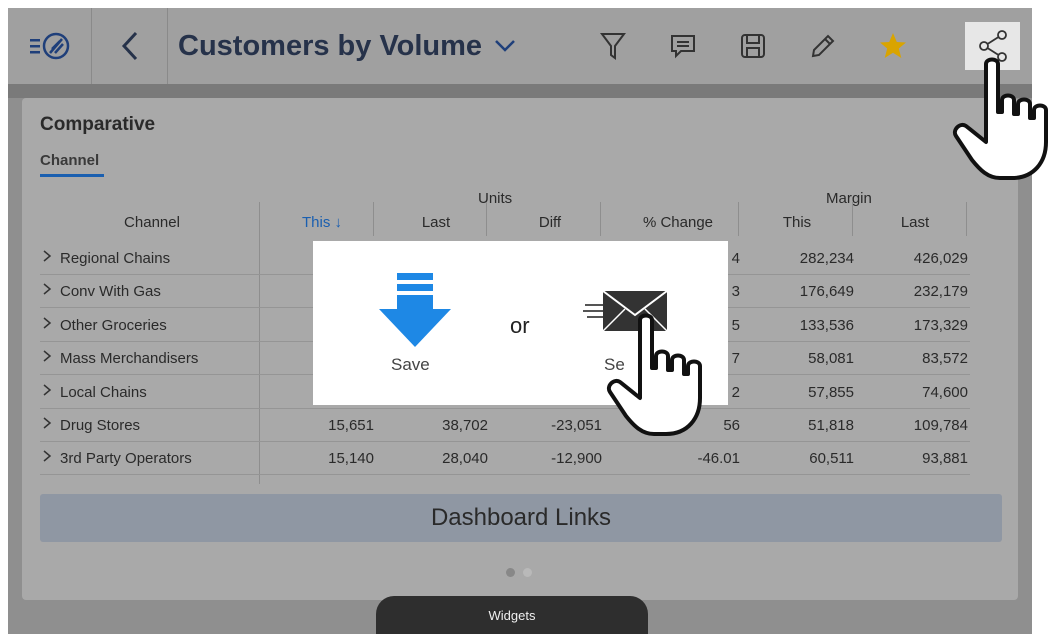 The image size is (1061, 634). What do you see at coordinates (797, 222) in the screenshot?
I see `column-header-margin-this: This` at bounding box center [797, 222].